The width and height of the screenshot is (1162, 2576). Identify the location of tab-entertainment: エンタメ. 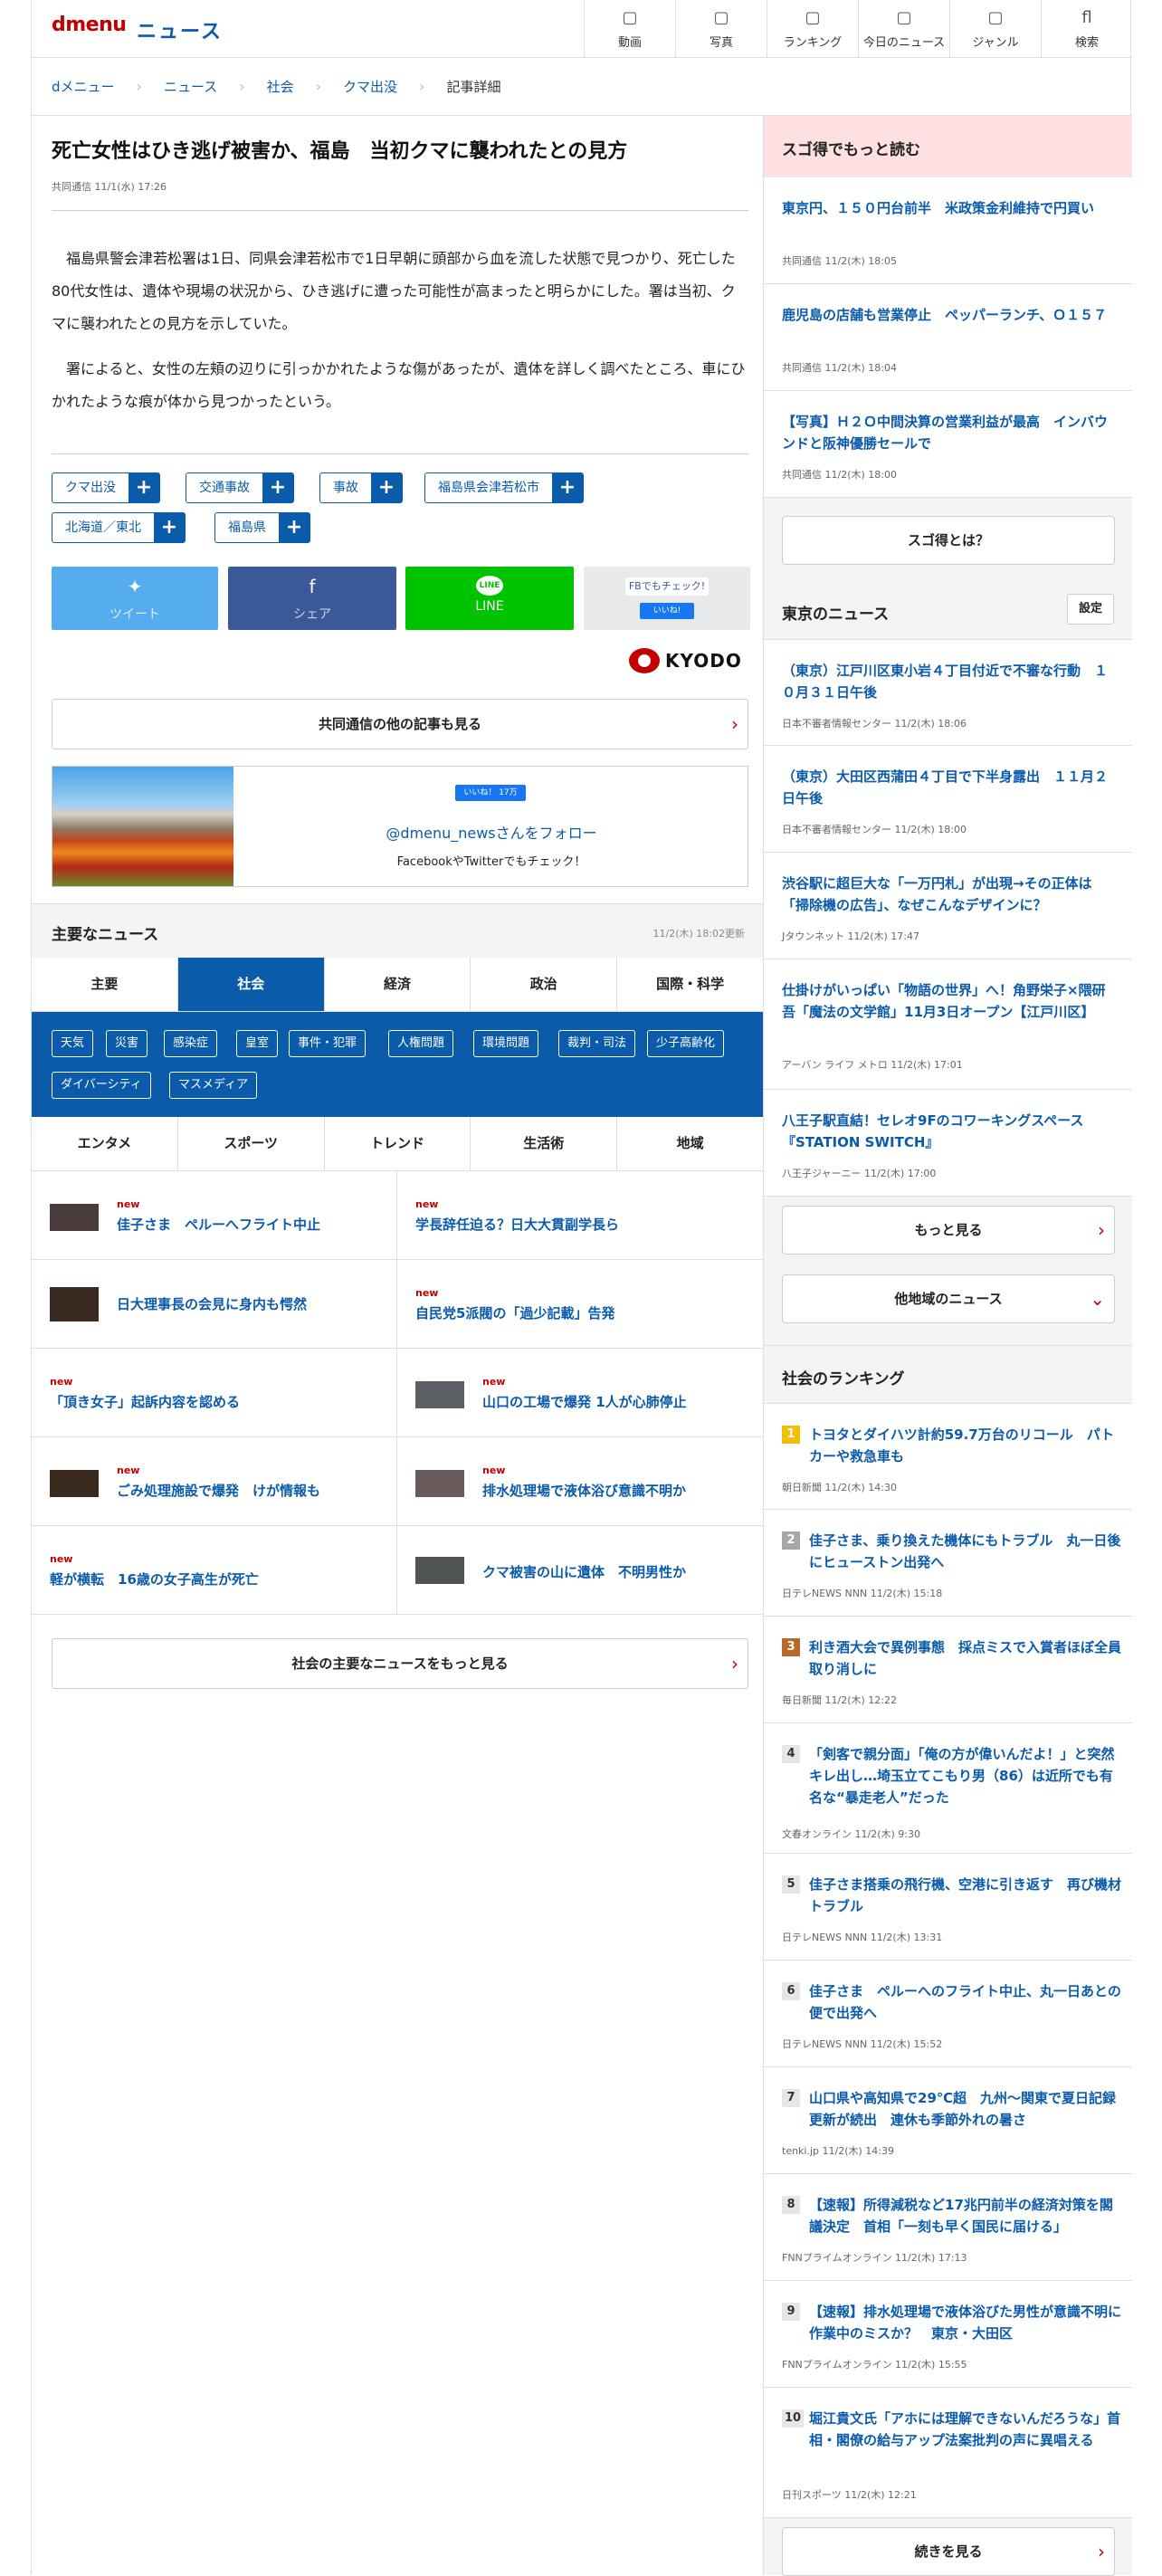
(105, 1143).